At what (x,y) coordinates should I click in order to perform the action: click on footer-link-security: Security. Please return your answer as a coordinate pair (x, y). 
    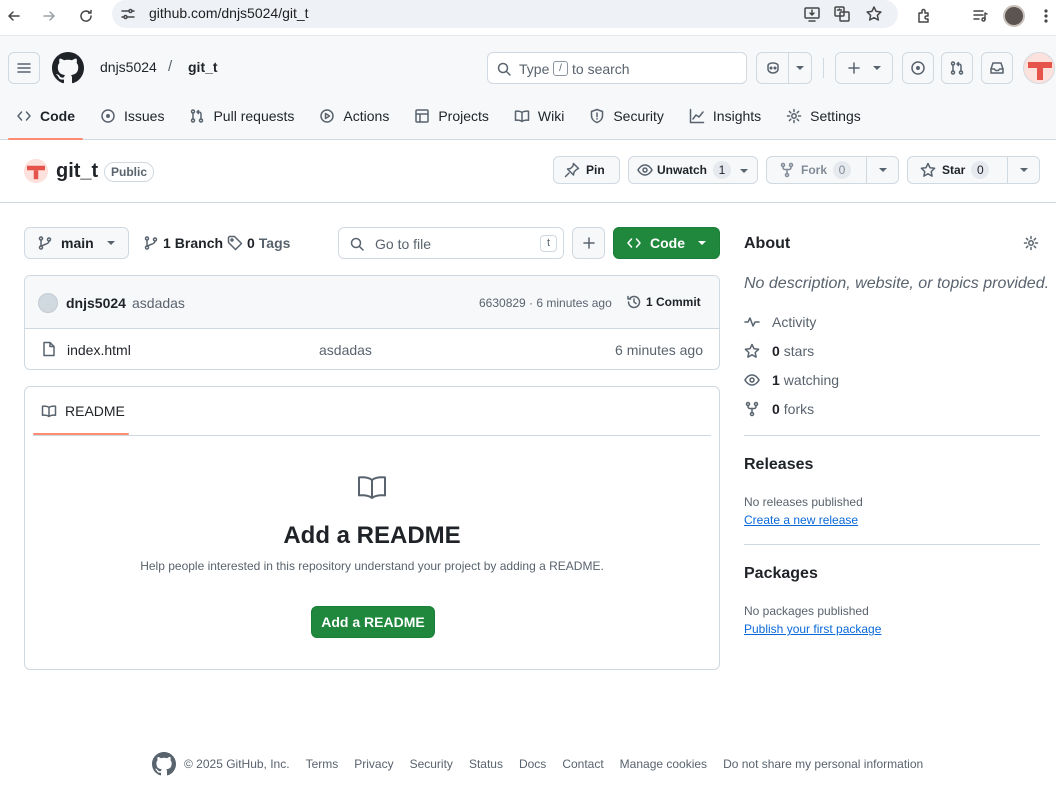
    Looking at the image, I should click on (431, 764).